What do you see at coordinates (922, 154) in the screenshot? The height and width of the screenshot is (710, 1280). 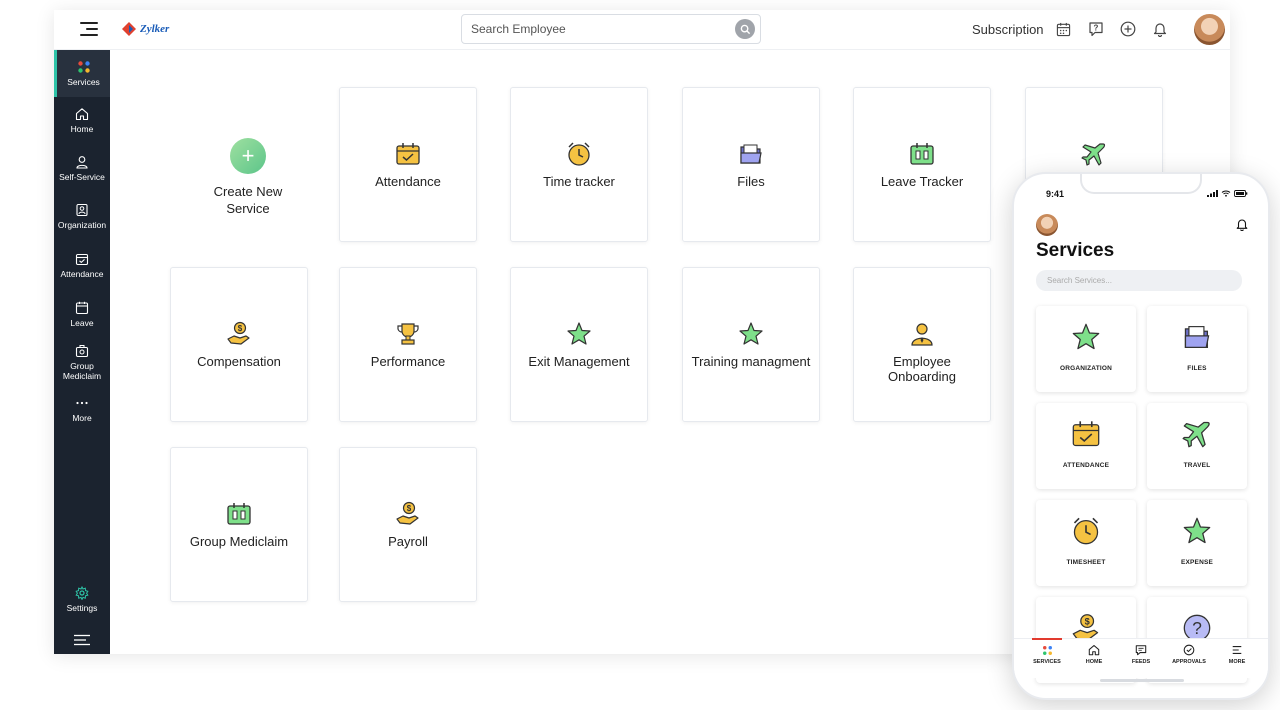 I see `leave-tracker-icon` at bounding box center [922, 154].